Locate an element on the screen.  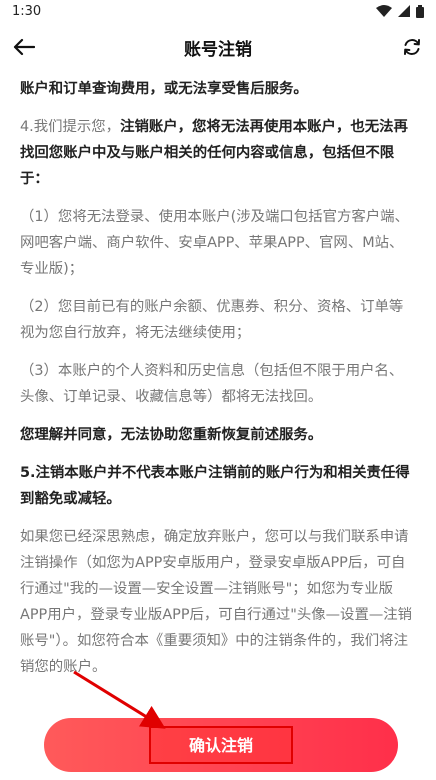
clause-5: 5.注销本账户并不代表本账户注销前的账户行为和相关责任得到豁免或减轻。 is located at coordinates (215, 486).